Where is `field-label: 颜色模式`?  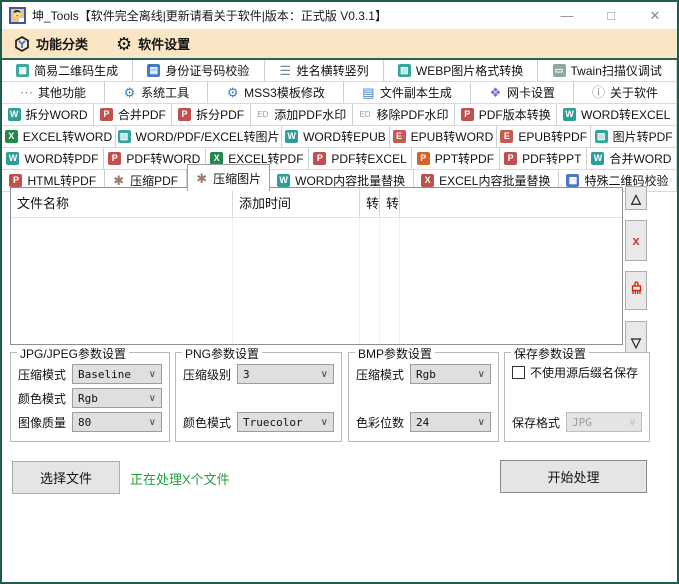
field-label: 颜色模式 is located at coordinates (207, 422).